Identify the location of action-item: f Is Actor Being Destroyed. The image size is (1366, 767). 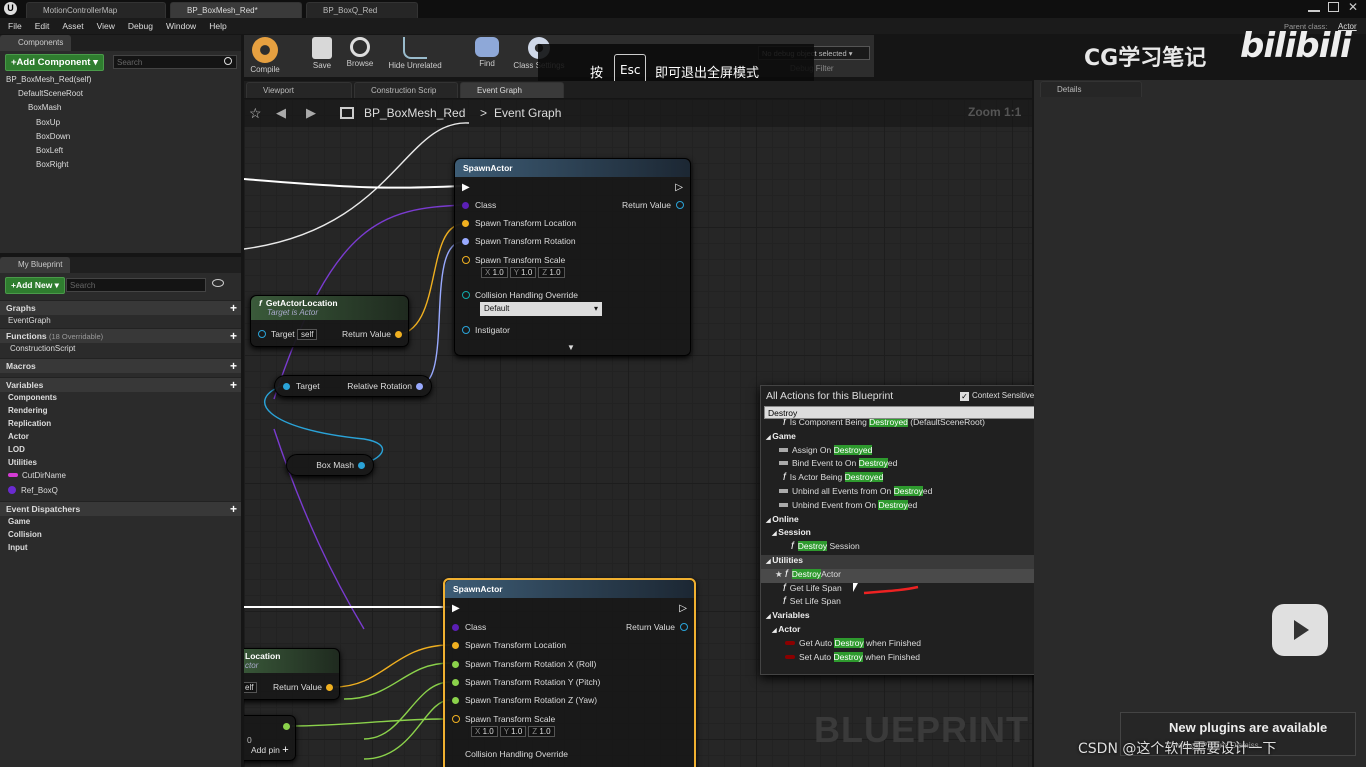
(901, 479).